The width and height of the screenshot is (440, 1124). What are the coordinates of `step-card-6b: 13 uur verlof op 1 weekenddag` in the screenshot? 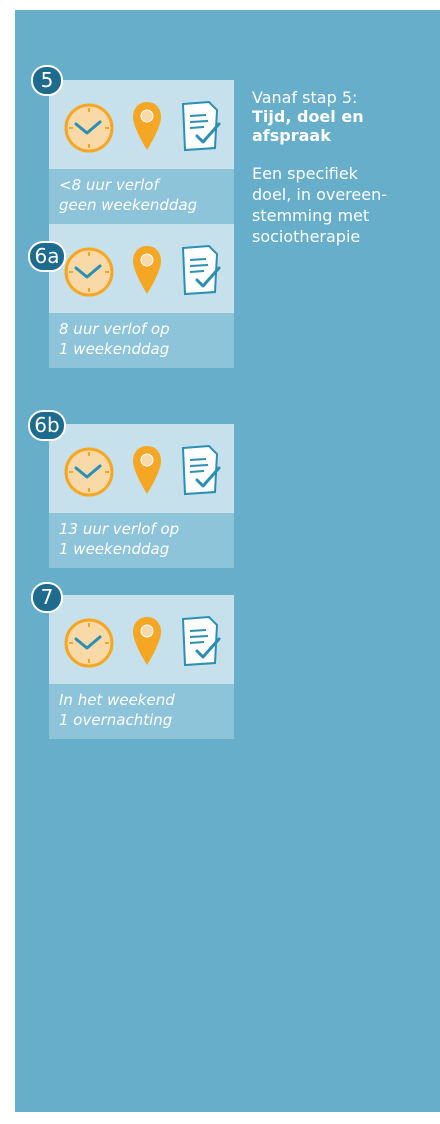 It's located at (141, 496).